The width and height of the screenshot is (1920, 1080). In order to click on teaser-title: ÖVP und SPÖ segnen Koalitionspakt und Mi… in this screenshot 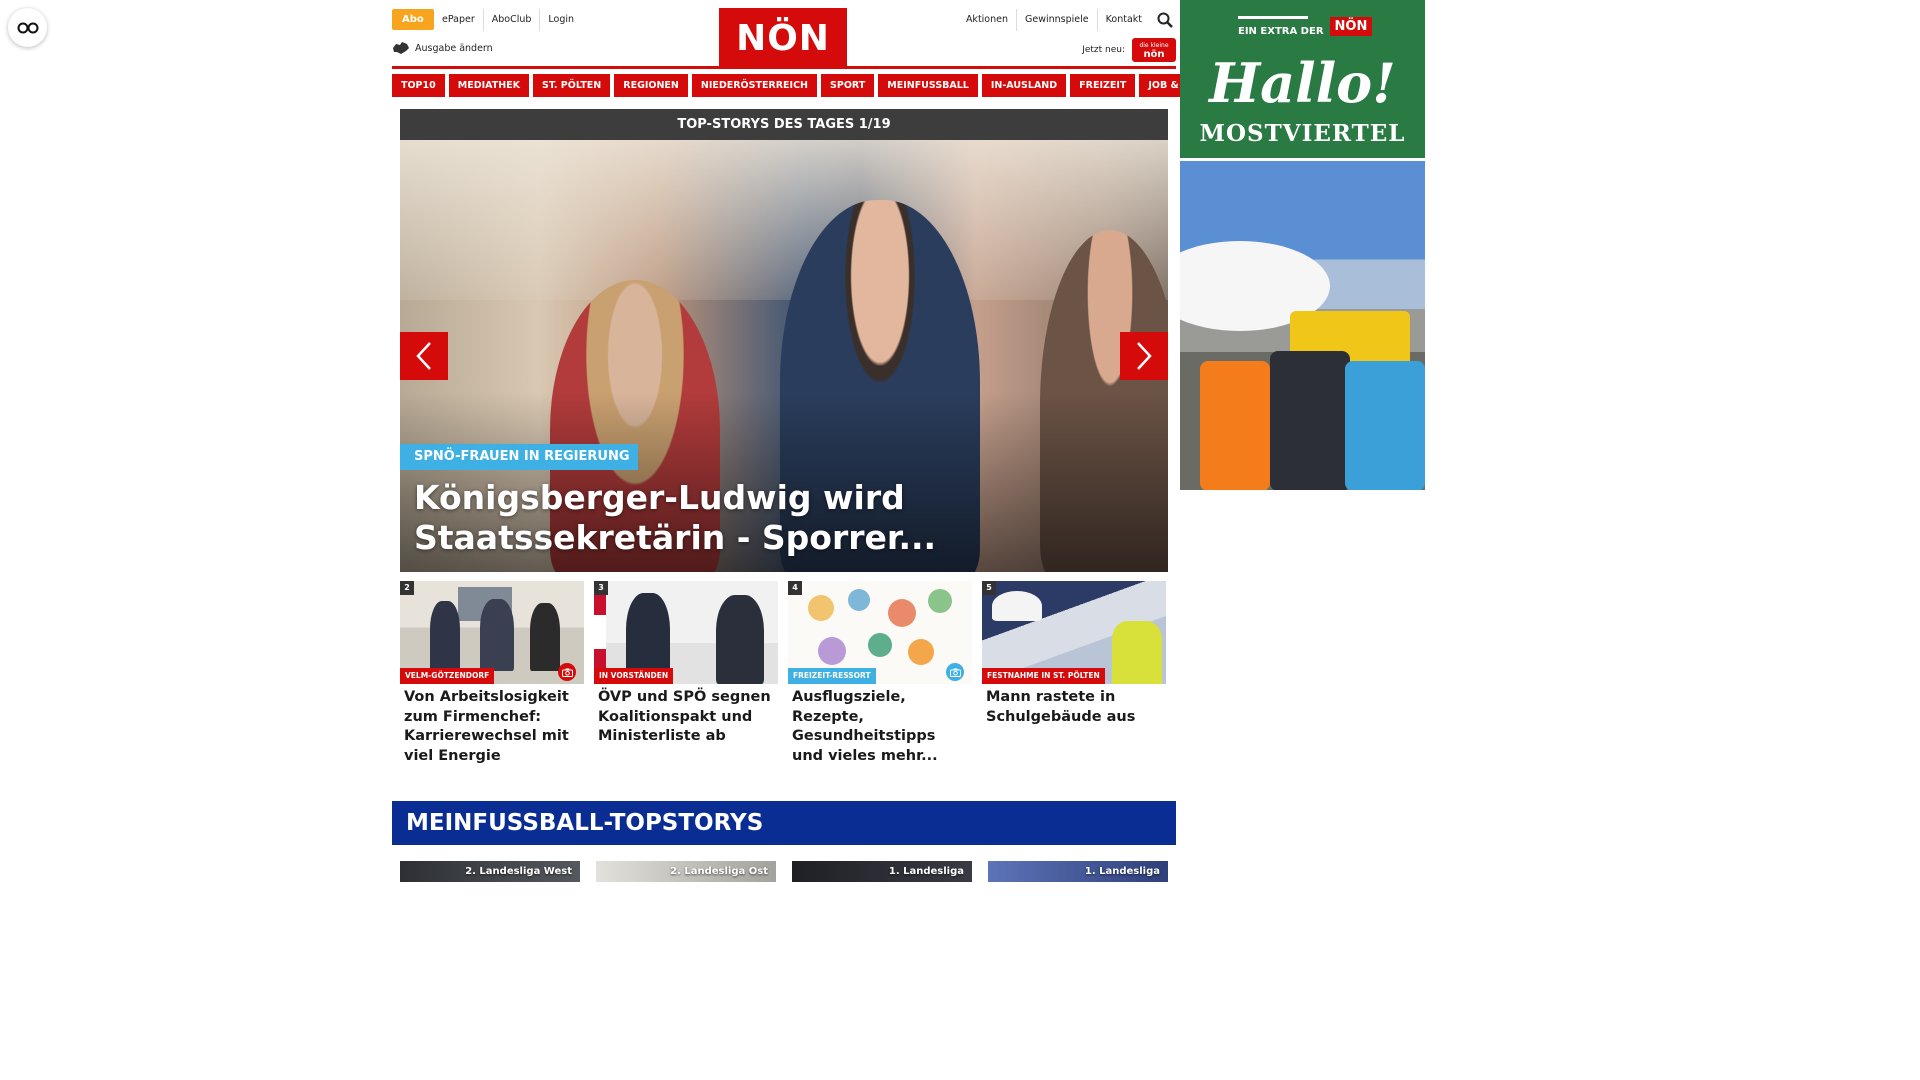, I will do `click(686, 715)`.